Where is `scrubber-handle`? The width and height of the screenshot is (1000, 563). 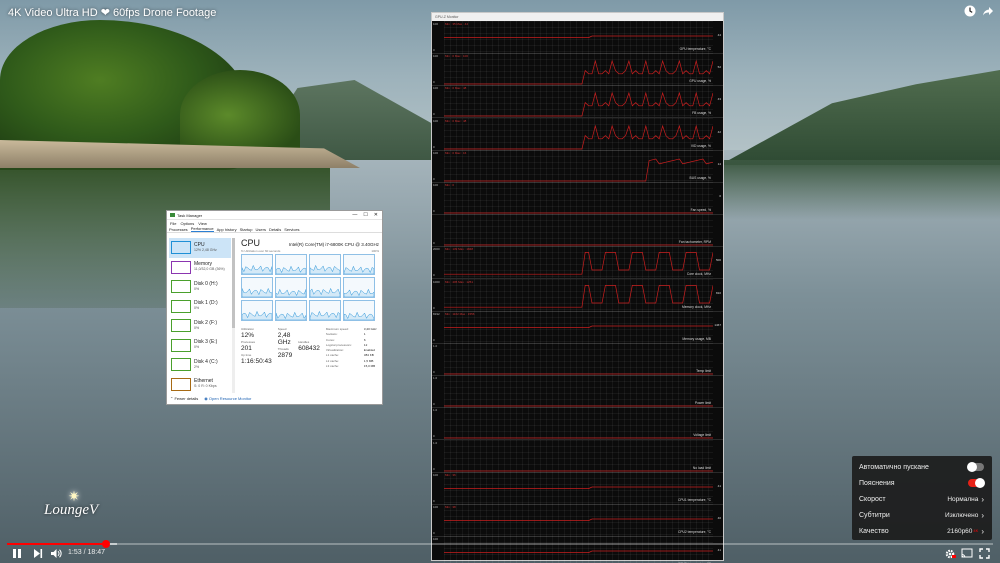
scrubber-handle is located at coordinates (105, 544).